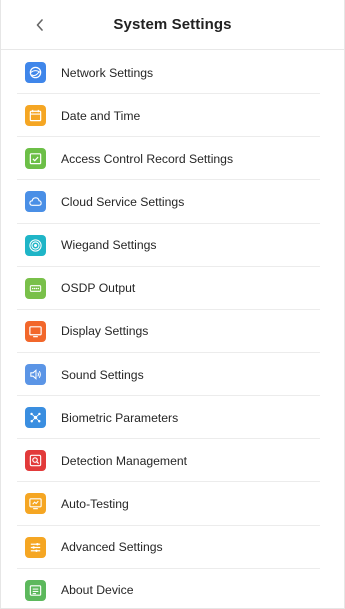  Describe the element at coordinates (95, 503) in the screenshot. I see `settings-item-label: Auto-Testing` at that location.